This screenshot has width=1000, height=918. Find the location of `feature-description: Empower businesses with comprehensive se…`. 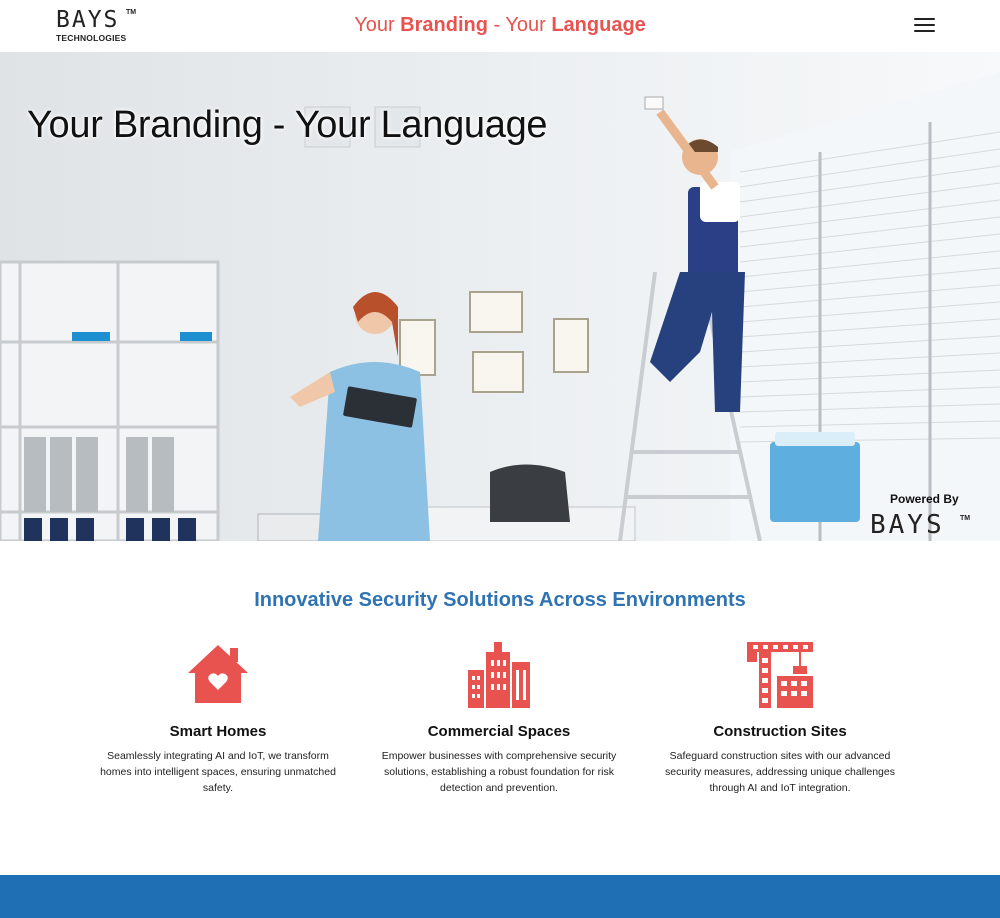

feature-description: Empower businesses with comprehensive se… is located at coordinates (499, 772).